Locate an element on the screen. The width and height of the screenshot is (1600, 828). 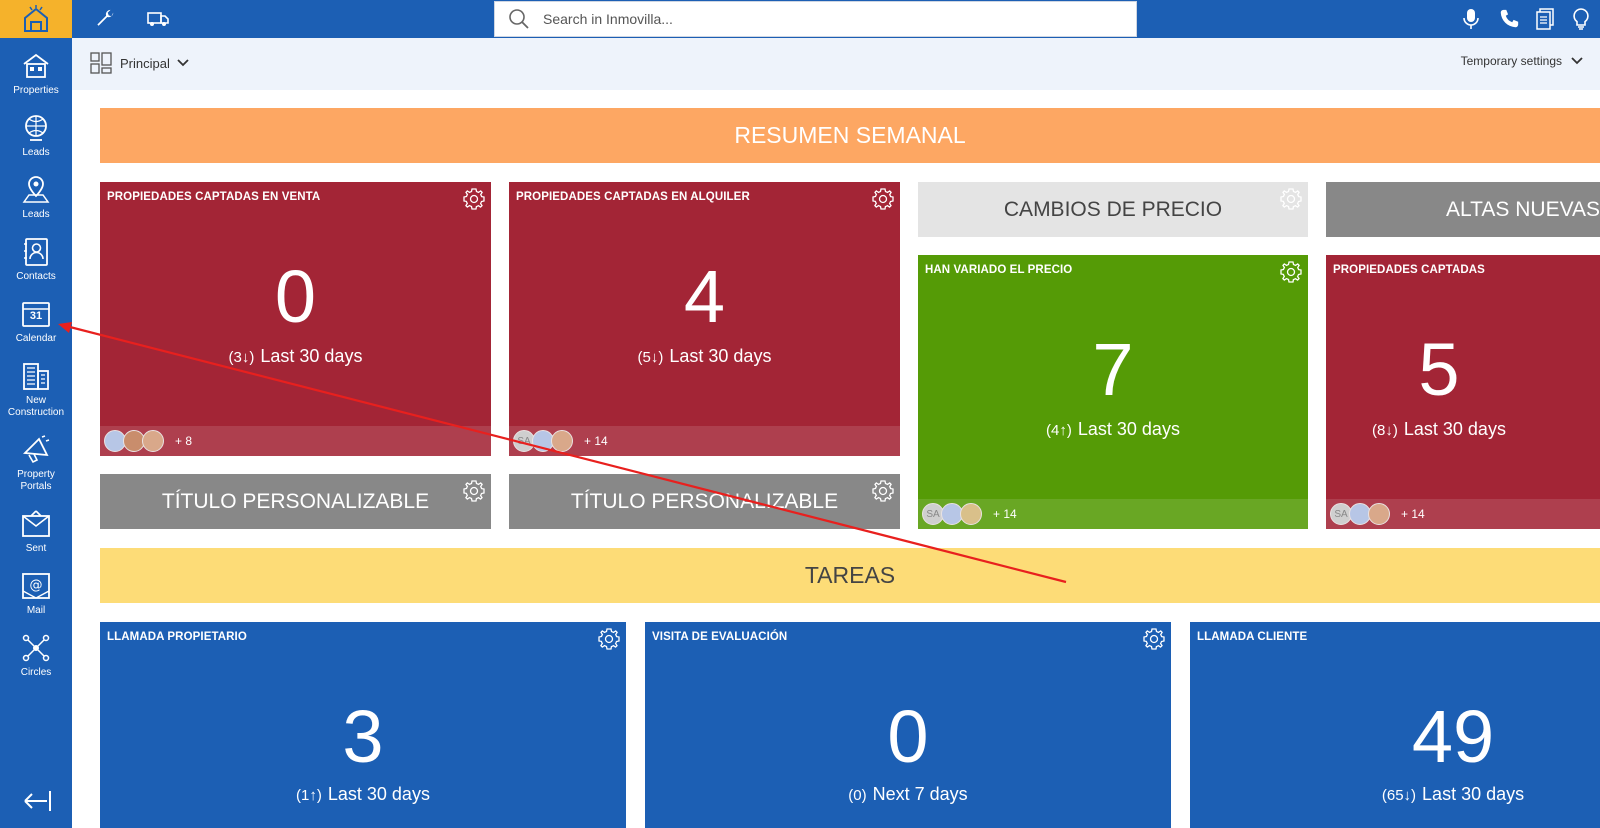
sidebar-item-new-construction: New Construction is located at coordinates (36, 389).